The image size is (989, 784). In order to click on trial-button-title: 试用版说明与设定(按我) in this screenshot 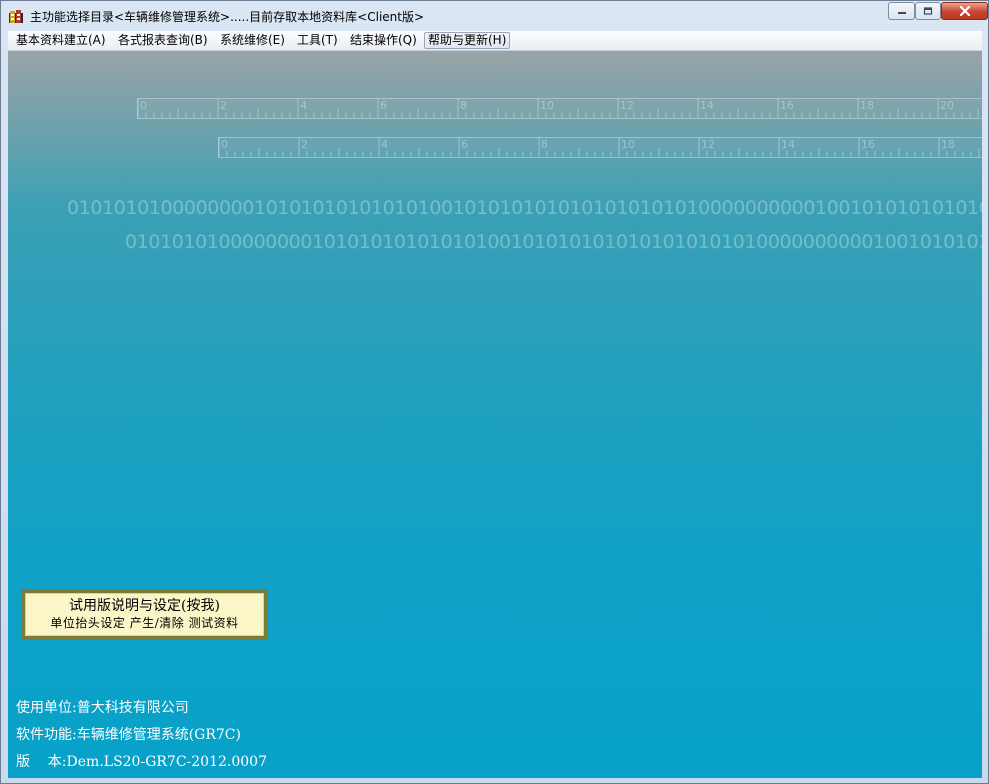, I will do `click(144, 606)`.